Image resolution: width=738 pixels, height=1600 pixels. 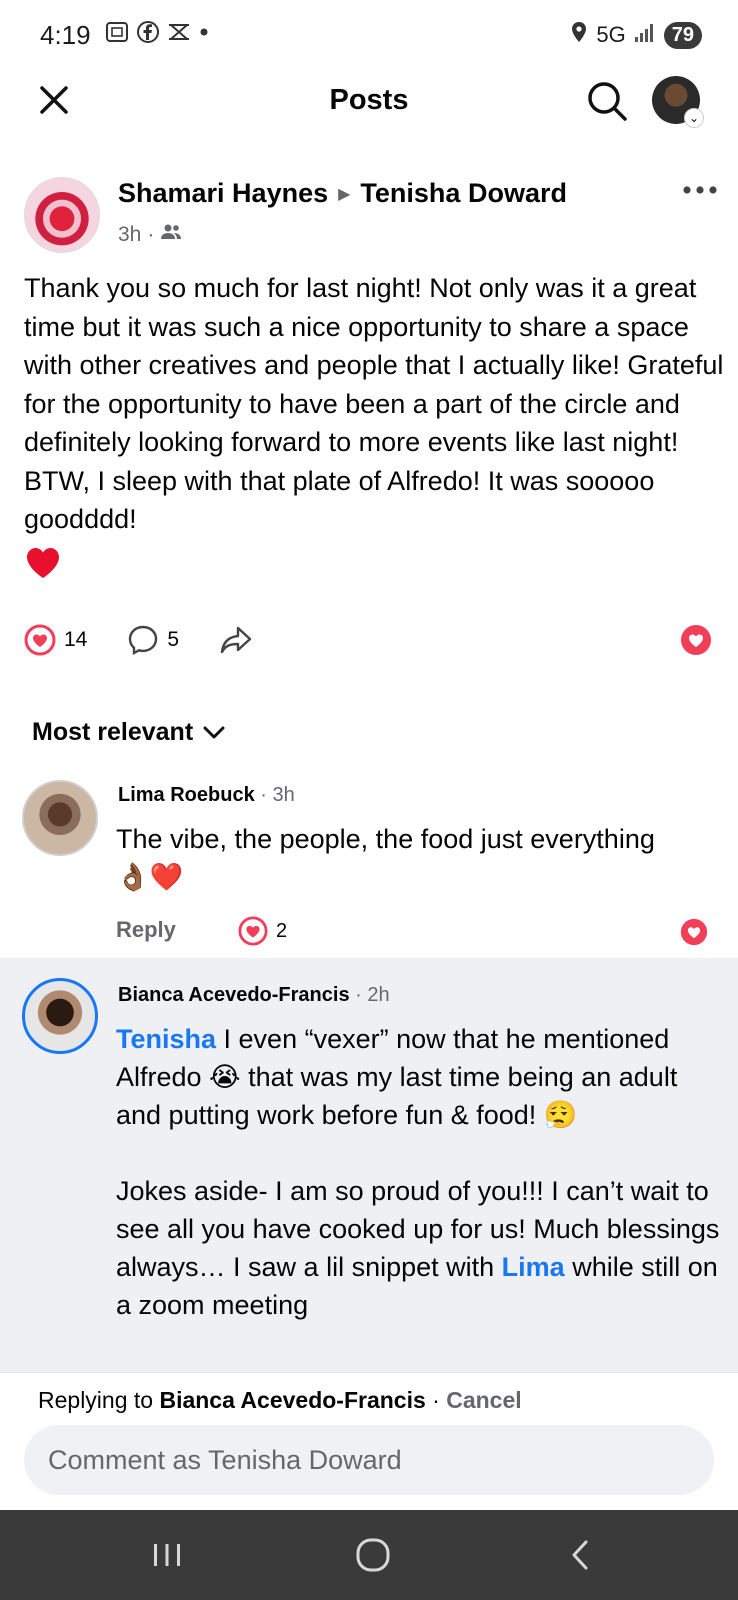 I want to click on notification-icons, so click(x=157, y=34).